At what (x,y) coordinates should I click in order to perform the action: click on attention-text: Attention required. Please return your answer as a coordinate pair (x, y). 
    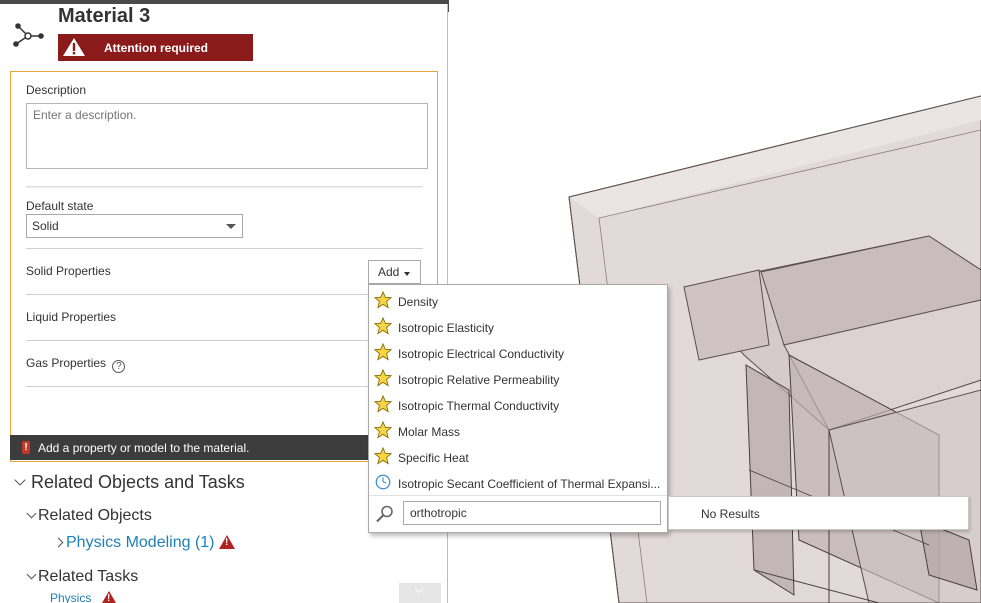
    Looking at the image, I should click on (156, 48).